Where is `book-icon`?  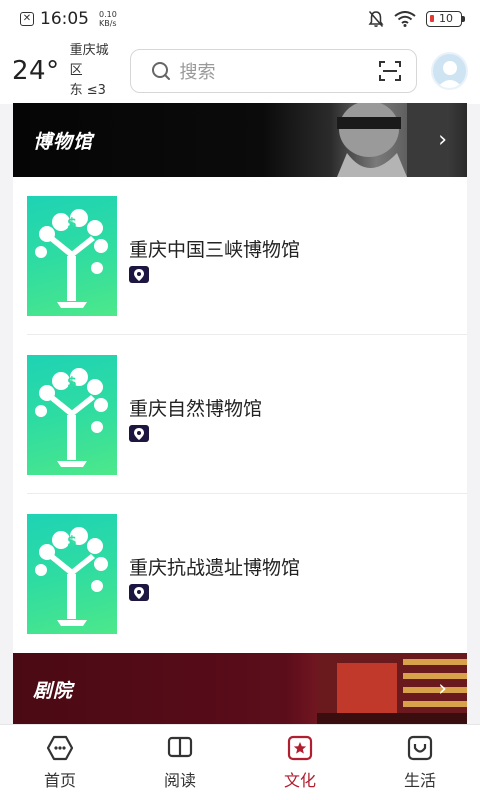 book-icon is located at coordinates (180, 747).